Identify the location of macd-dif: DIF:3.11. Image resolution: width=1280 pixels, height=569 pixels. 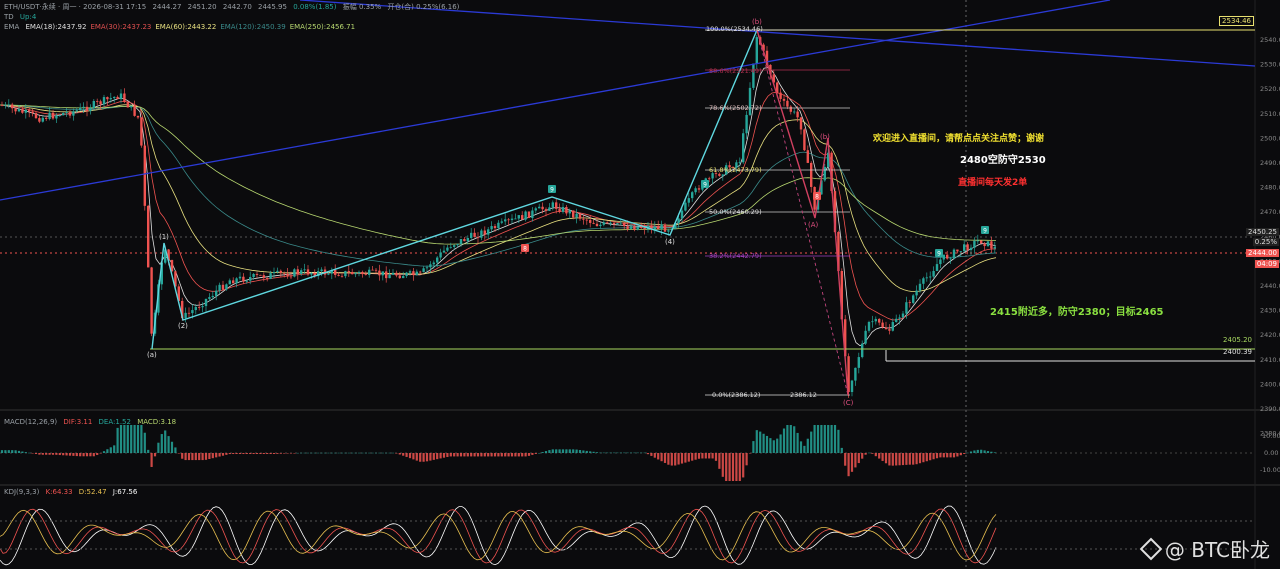
(78, 422).